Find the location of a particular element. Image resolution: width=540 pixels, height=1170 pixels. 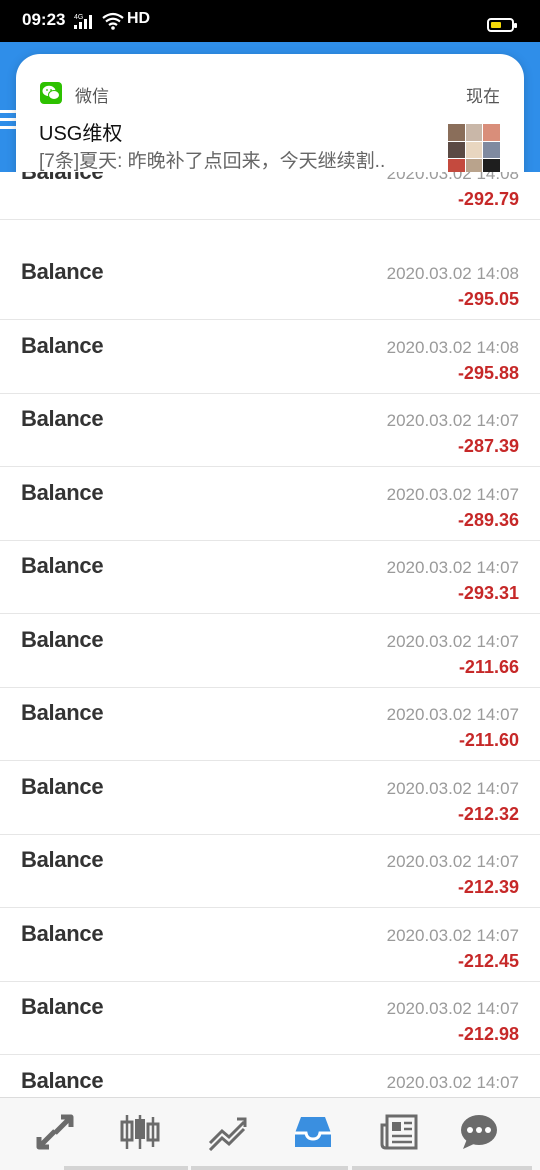

tab-chat is located at coordinates (479, 1132).